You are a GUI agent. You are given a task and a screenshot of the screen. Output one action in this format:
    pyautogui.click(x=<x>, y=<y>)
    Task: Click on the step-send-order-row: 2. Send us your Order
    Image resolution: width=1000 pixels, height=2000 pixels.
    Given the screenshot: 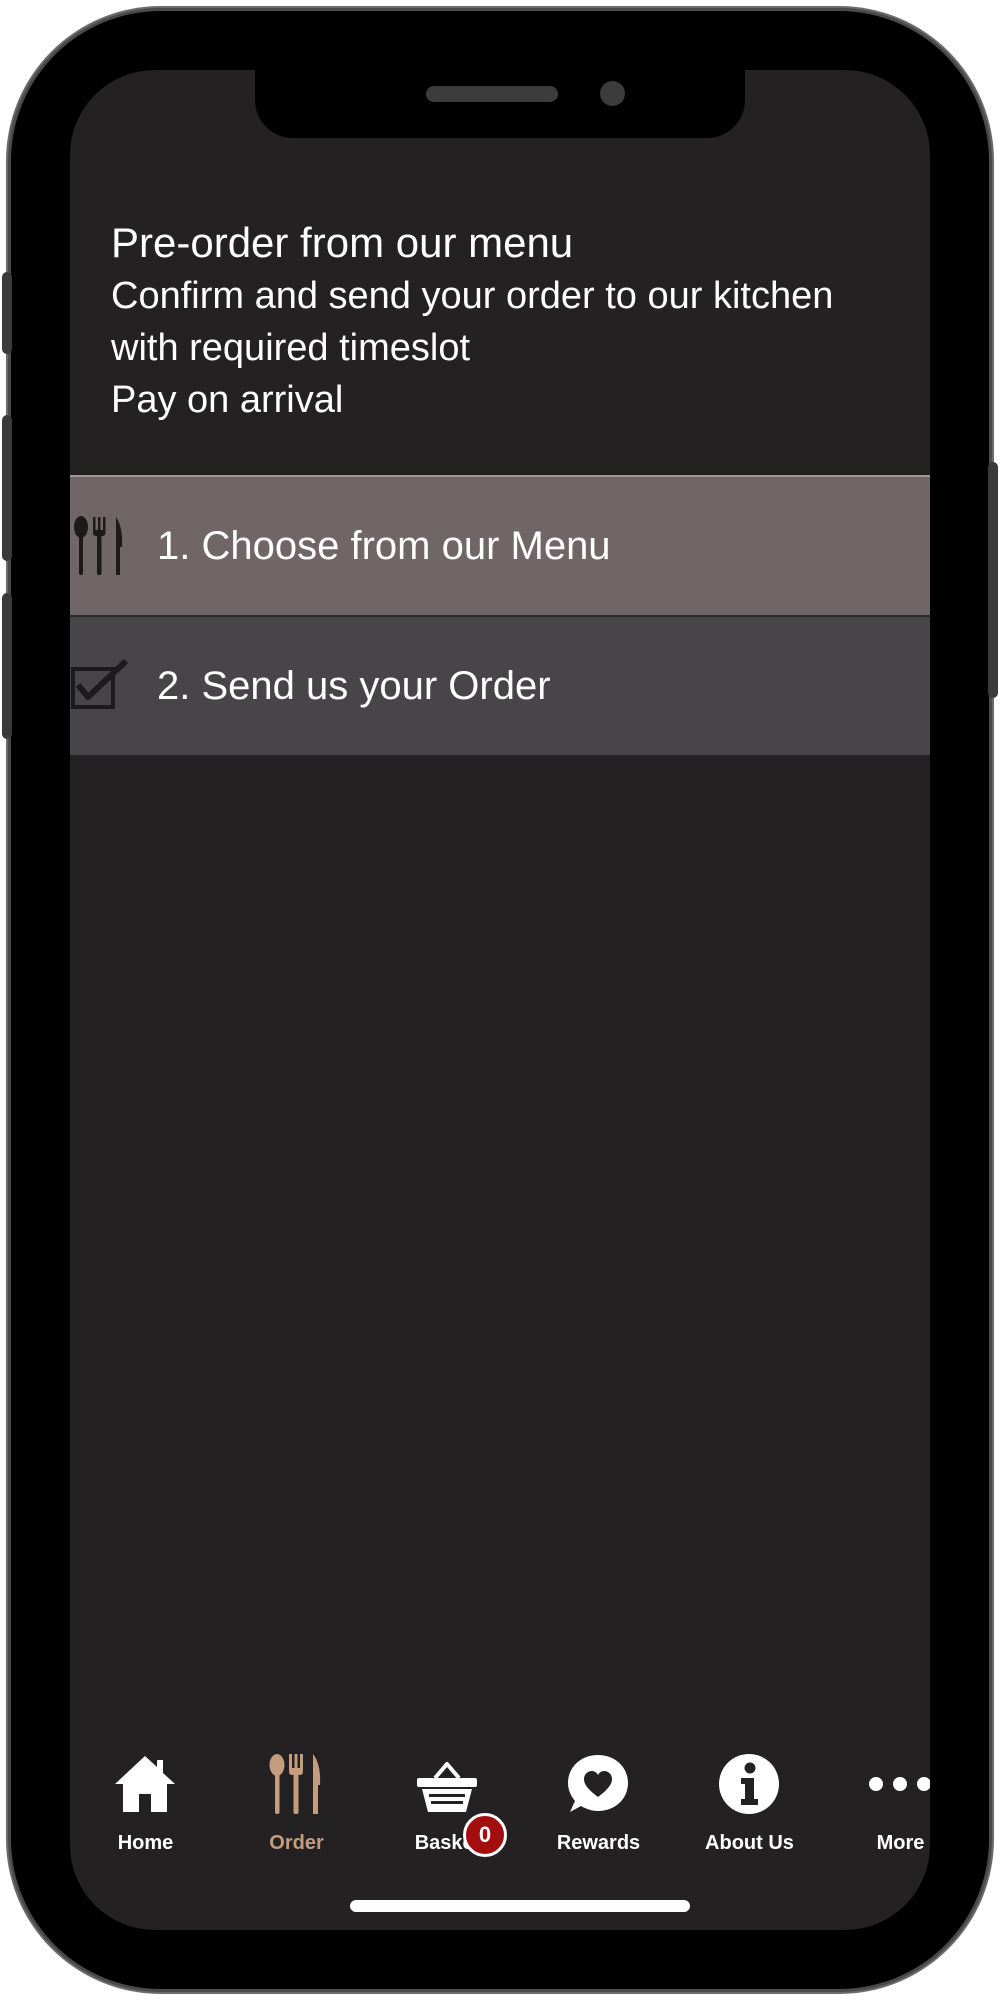 What is the action you would take?
    pyautogui.click(x=500, y=686)
    